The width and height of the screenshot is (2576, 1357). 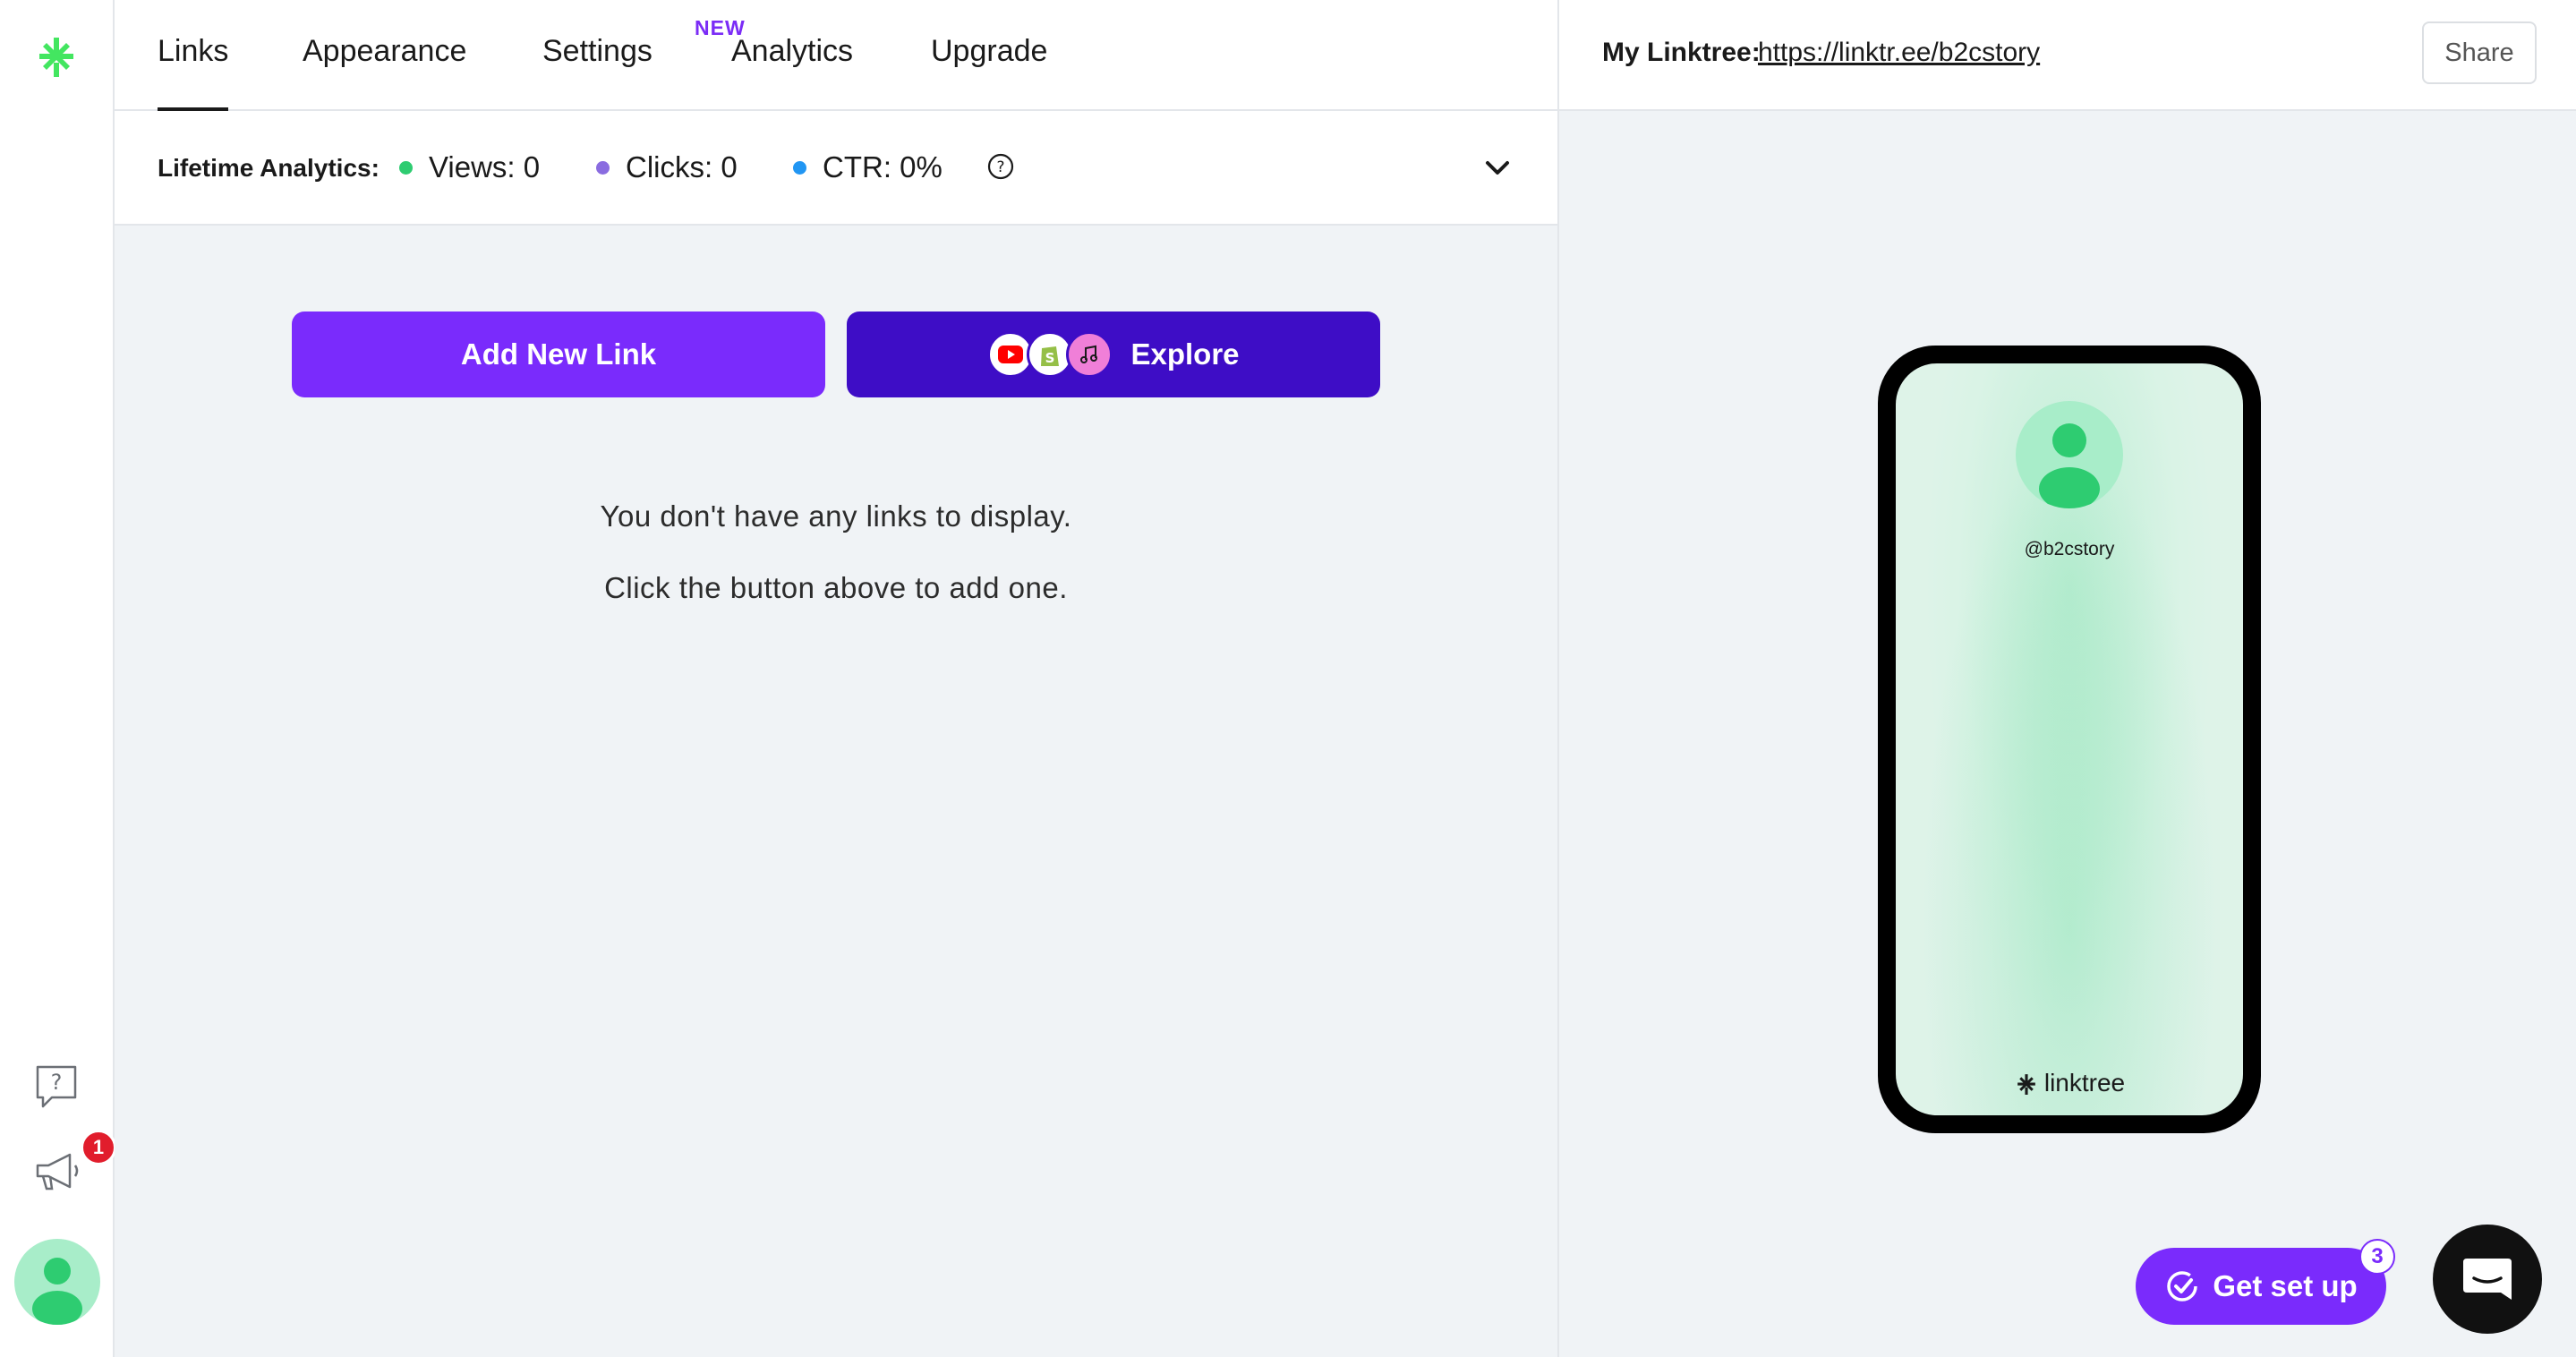 I want to click on tab-links: Links, so click(x=193, y=72).